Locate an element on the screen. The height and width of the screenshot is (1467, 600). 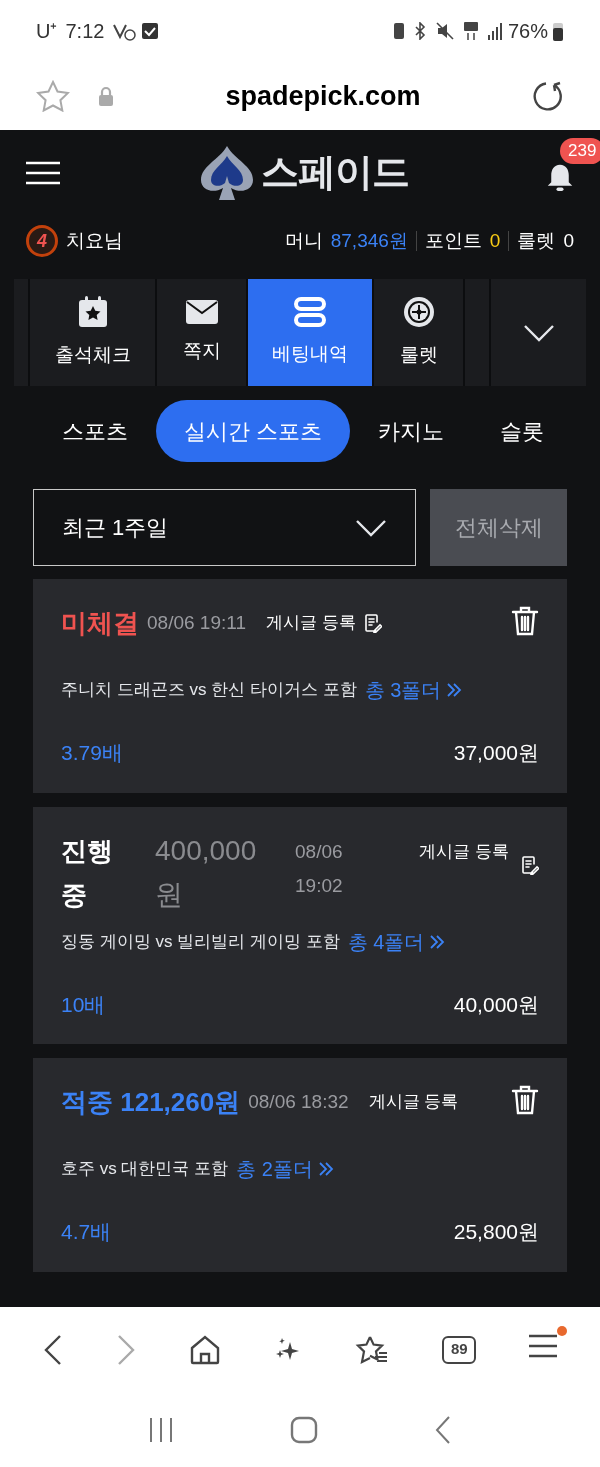
home-button-icon is located at coordinates (304, 1429).